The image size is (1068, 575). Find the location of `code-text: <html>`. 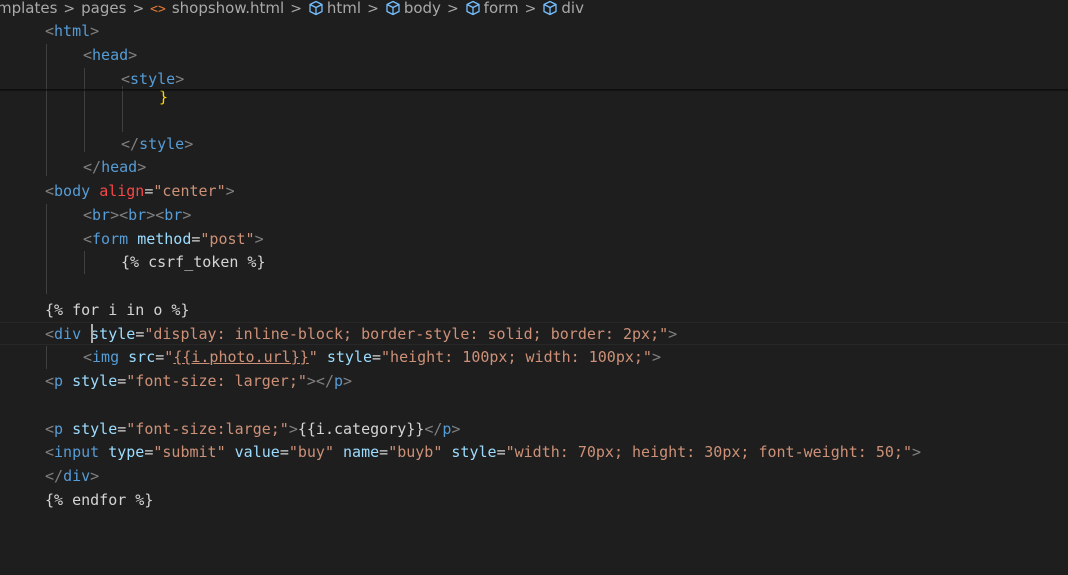

code-text: <html> is located at coordinates (72, 31).